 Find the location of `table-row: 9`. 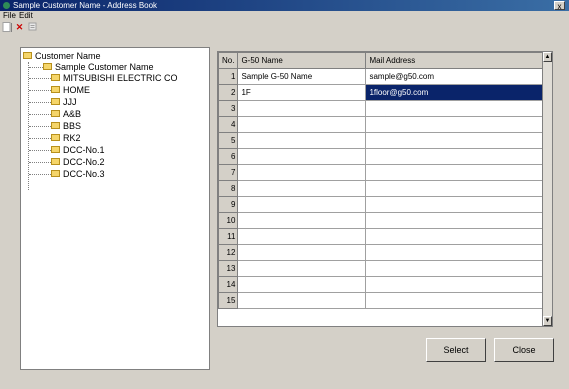

table-row: 9 is located at coordinates (383, 204).